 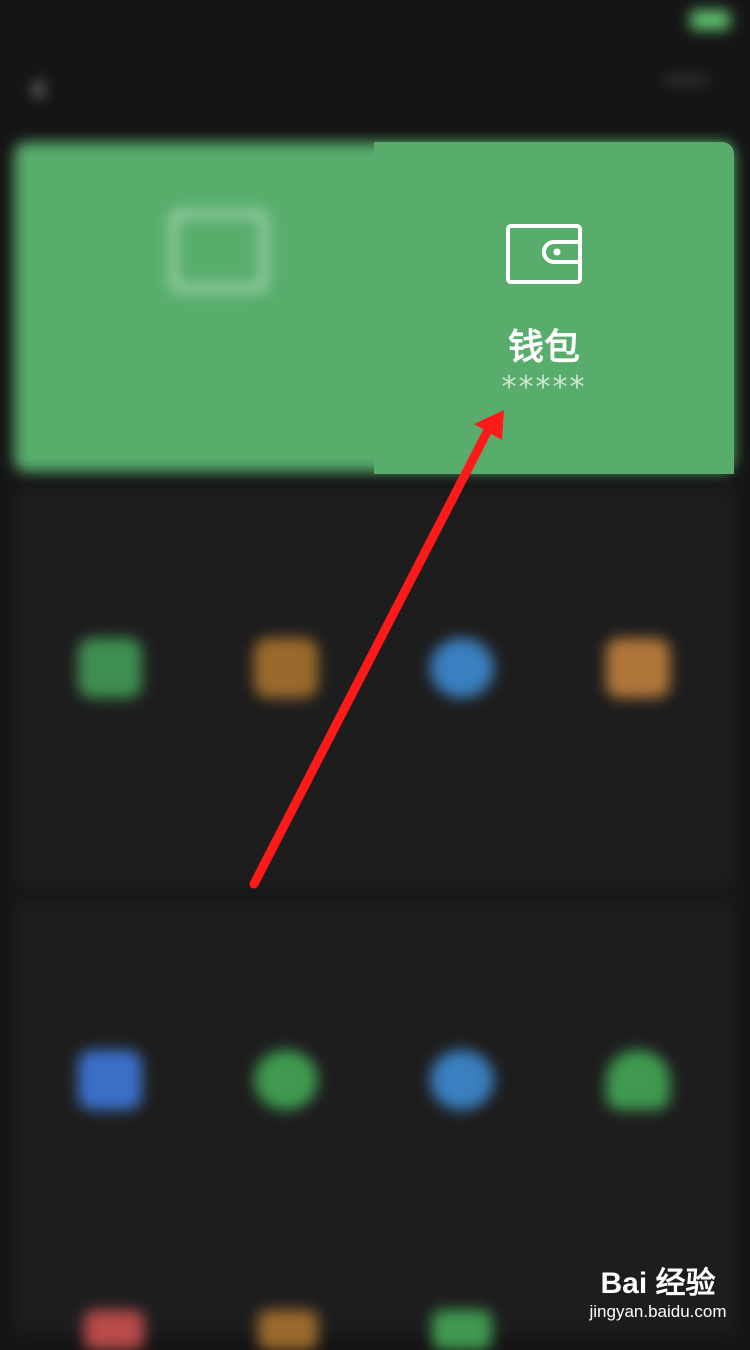 What do you see at coordinates (376, 649) in the screenshot?
I see `annotation-arrow` at bounding box center [376, 649].